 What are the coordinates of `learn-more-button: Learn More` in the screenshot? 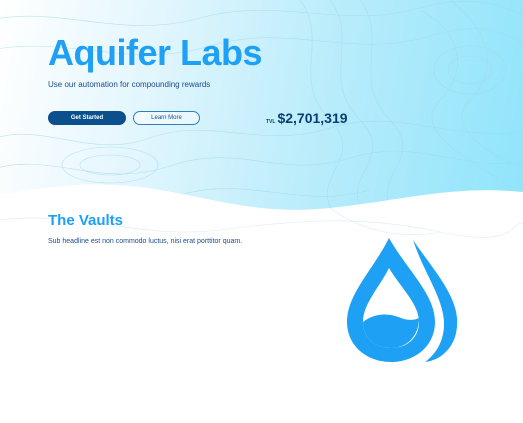 It's located at (166, 118).